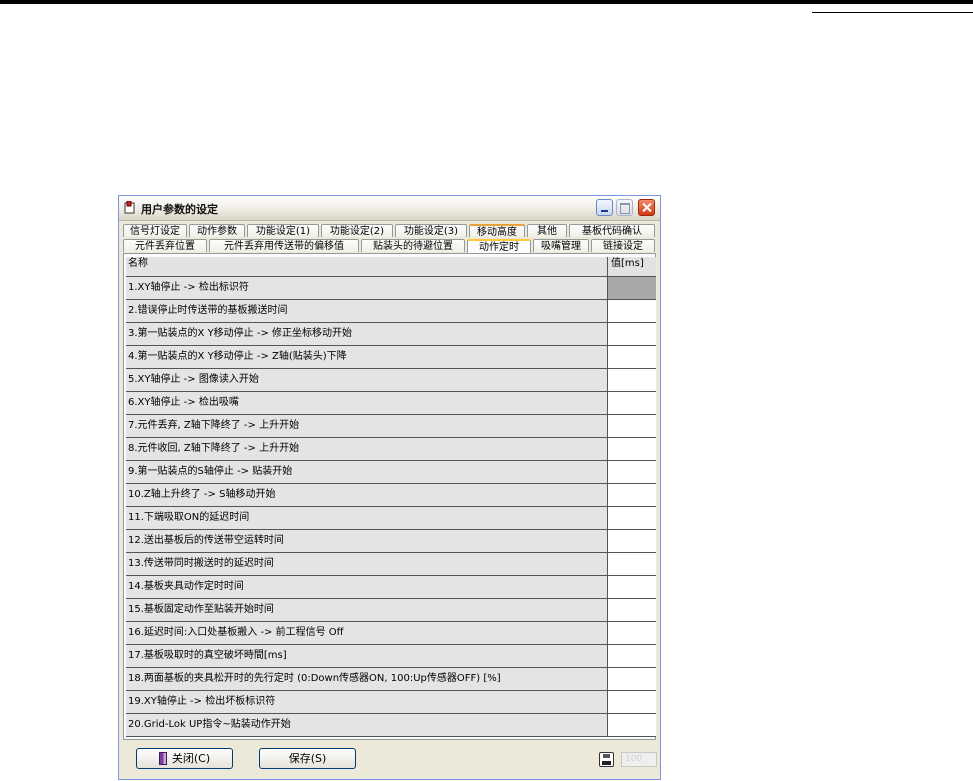 This screenshot has height=781, width=973. I want to click on row-name: 10.Z轴上升终了 -> S轴移动开始, so click(367, 495).